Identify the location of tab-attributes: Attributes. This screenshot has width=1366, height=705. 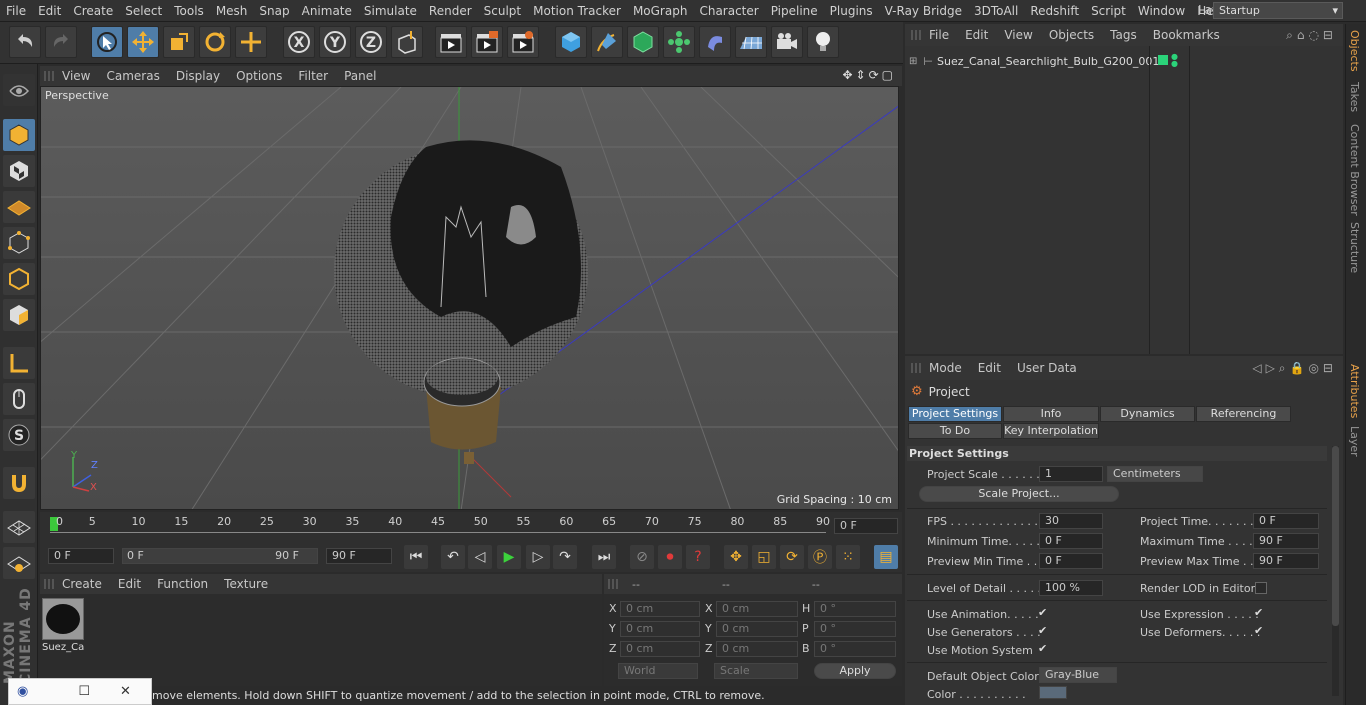
(1354, 391).